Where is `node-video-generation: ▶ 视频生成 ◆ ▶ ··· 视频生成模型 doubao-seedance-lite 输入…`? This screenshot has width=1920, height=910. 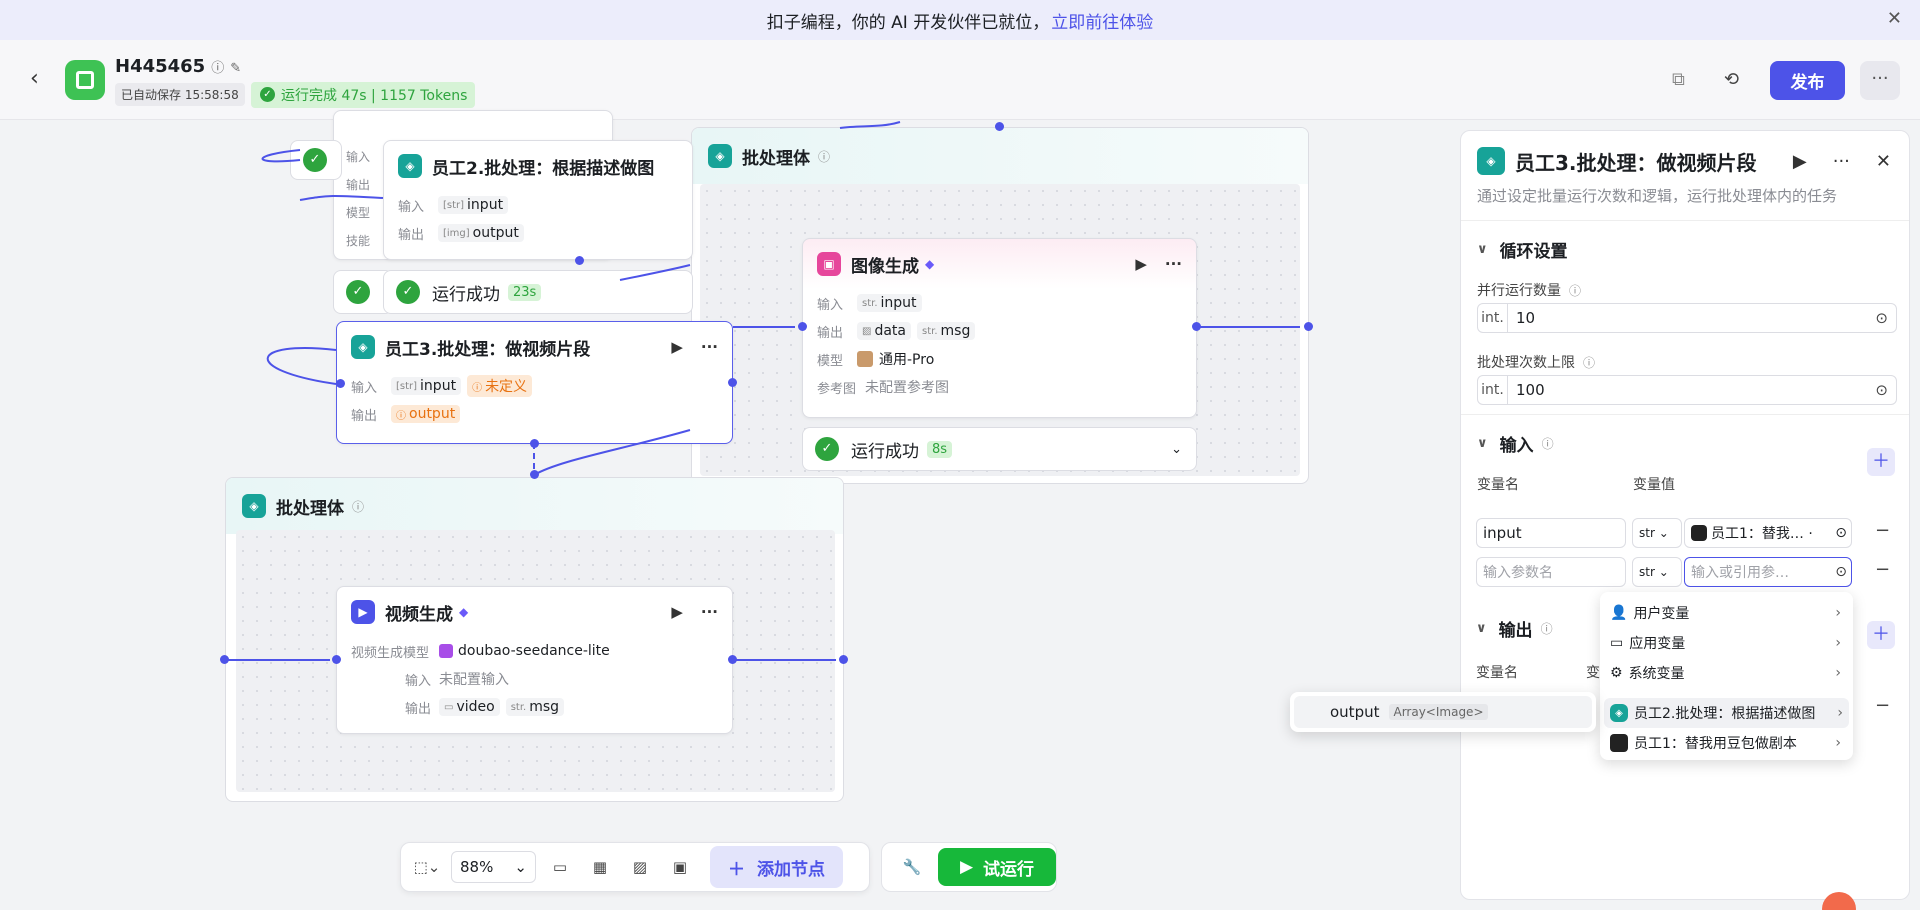
node-video-generation: ▶ 视频生成 ◆ ▶ ··· 视频生成模型 doubao-seedance-lite 输入… is located at coordinates (534, 660).